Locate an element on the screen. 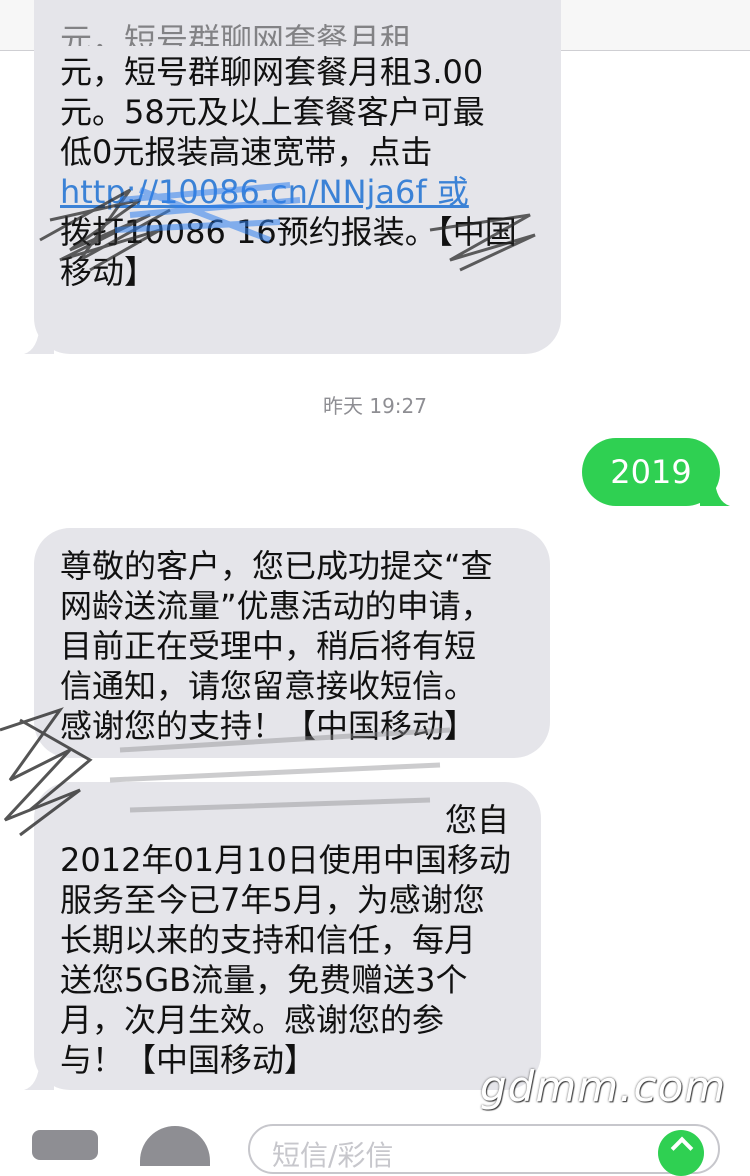 This screenshot has width=750, height=1176. message-line: 与！【中国移动】 is located at coordinates (188, 1060).